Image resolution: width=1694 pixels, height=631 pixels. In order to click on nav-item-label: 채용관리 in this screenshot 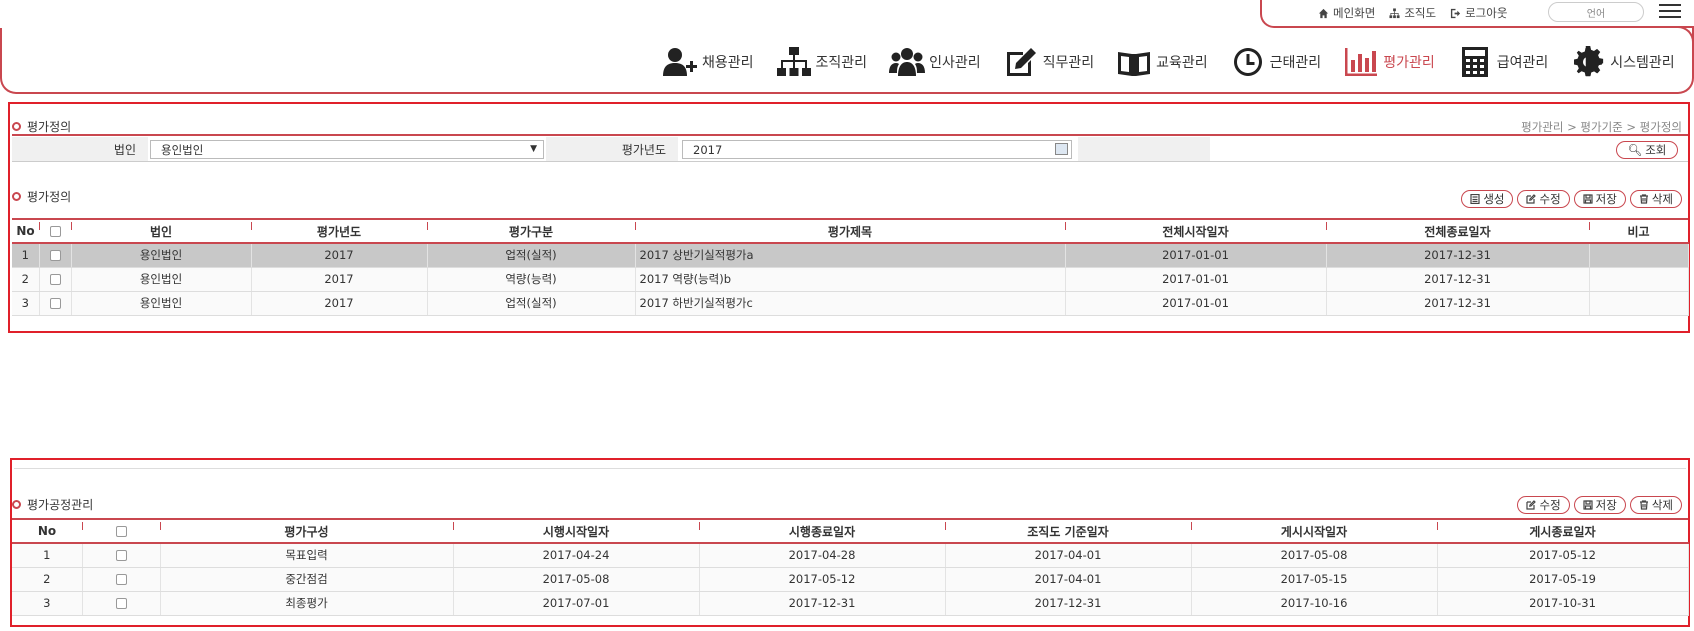, I will do `click(728, 63)`.